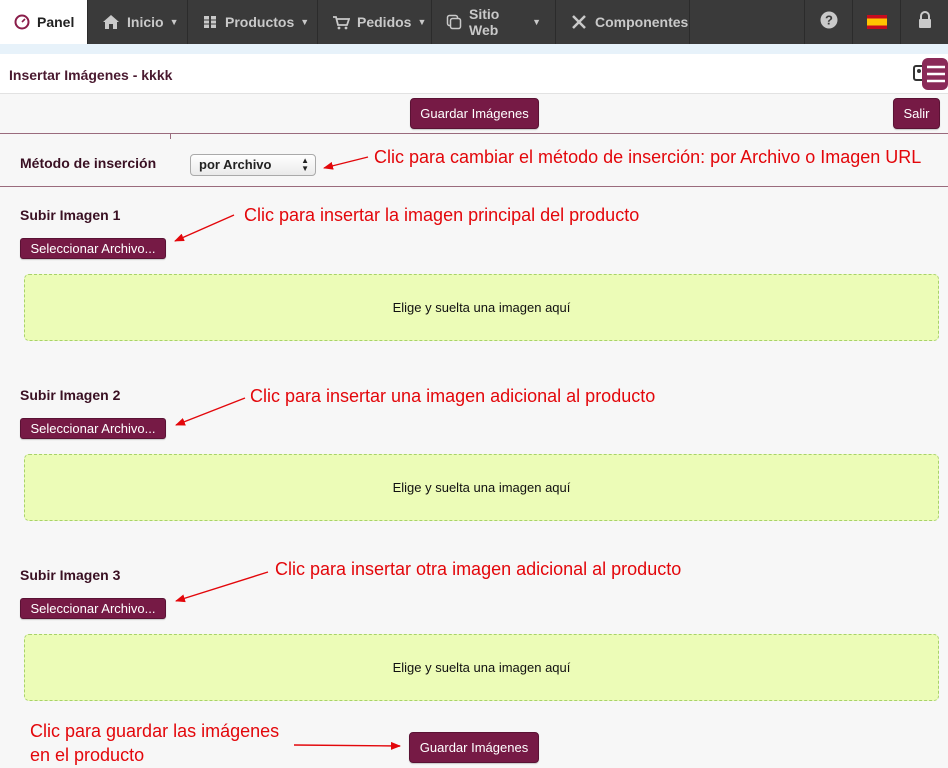 The width and height of the screenshot is (948, 768). Describe the element at coordinates (56, 22) in the screenshot. I see `nav-panel-label: Panel` at that location.